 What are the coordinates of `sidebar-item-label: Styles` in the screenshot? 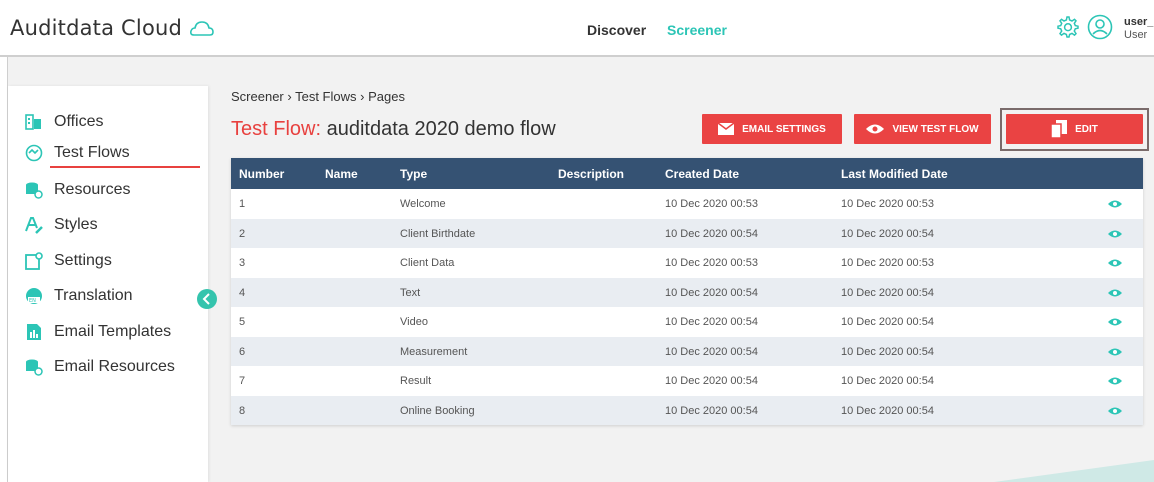 It's located at (76, 224).